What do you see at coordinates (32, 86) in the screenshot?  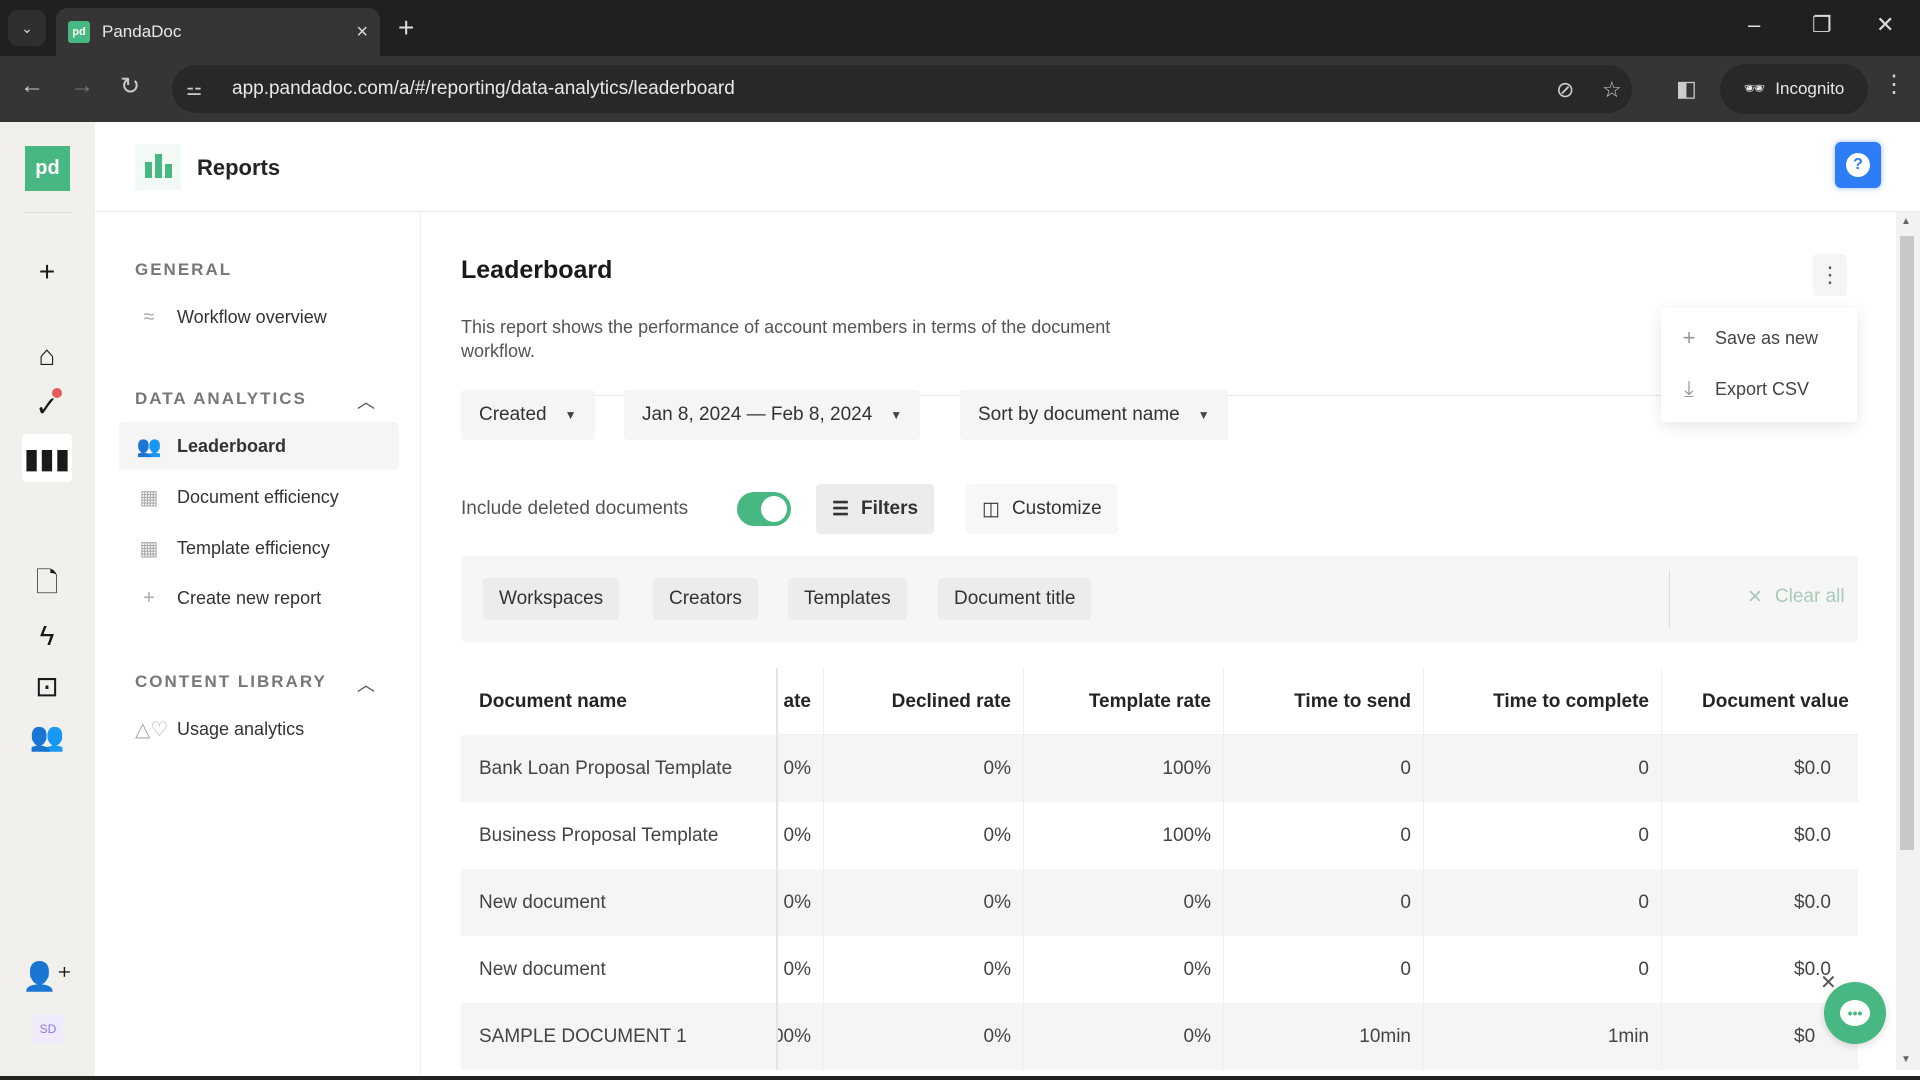 I see `back-icon: ←` at bounding box center [32, 86].